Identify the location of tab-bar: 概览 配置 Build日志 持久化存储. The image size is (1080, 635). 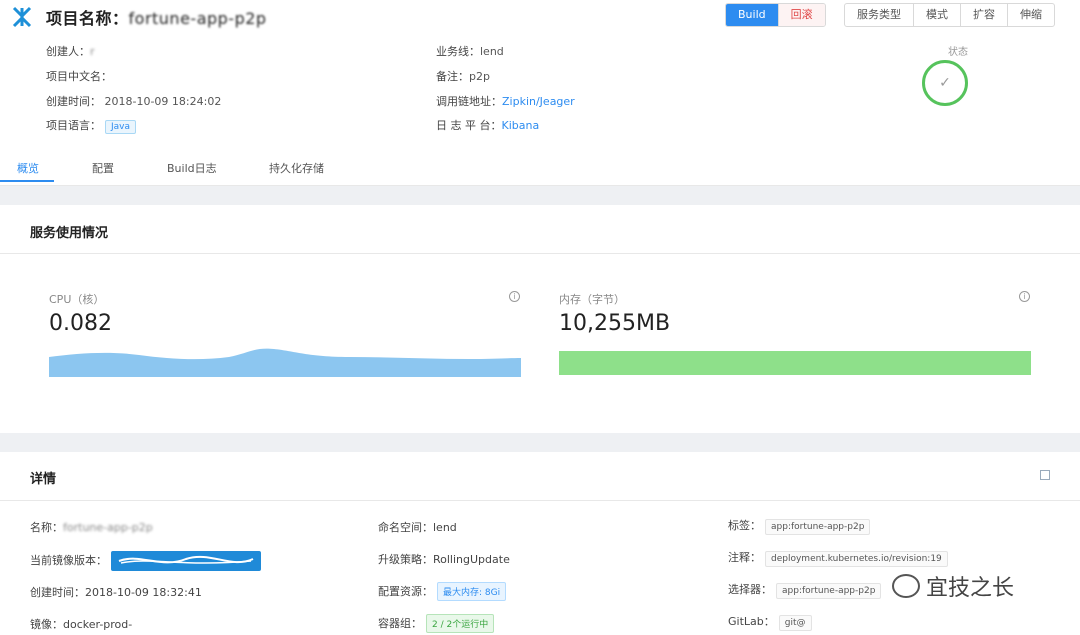
(540, 169).